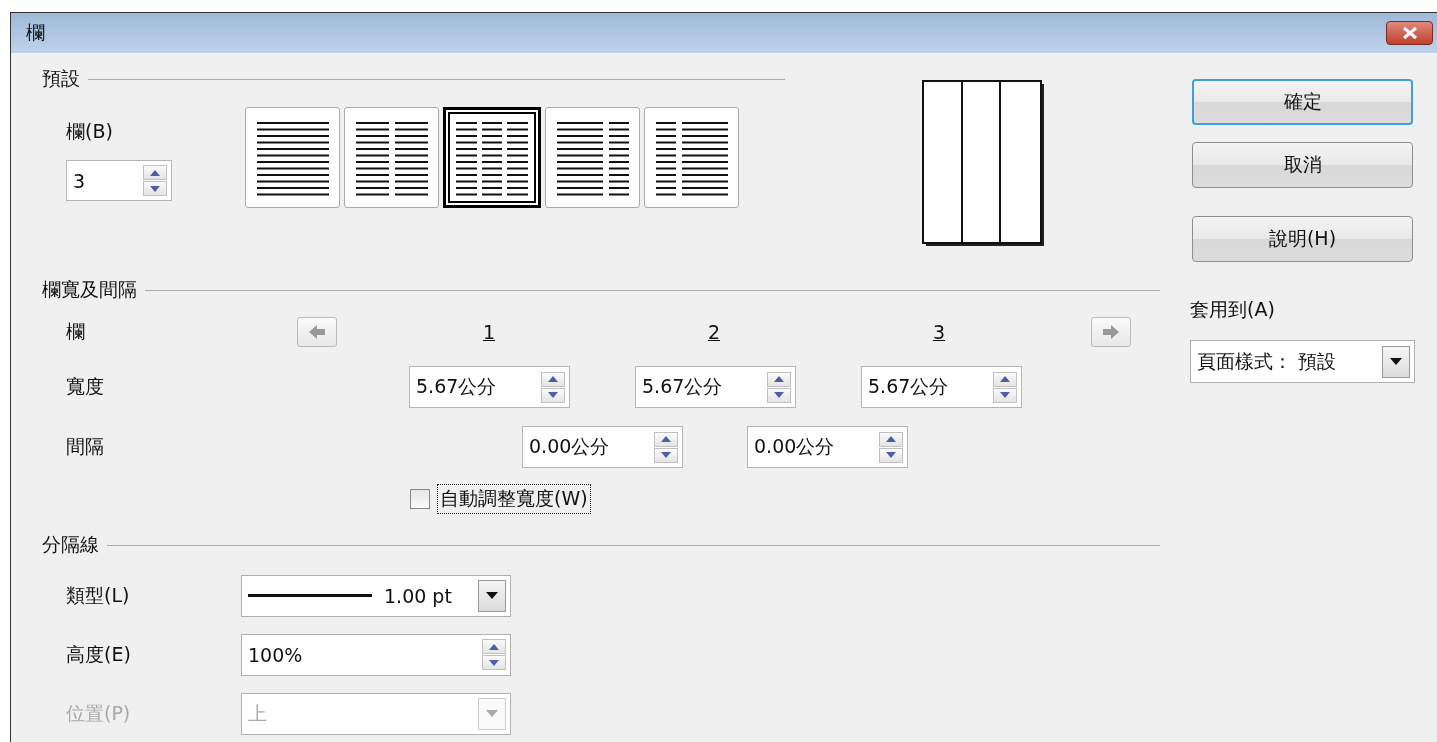 This screenshot has width=1437, height=742. What do you see at coordinates (98, 595) in the screenshot?
I see `field-label: 類型(L)` at bounding box center [98, 595].